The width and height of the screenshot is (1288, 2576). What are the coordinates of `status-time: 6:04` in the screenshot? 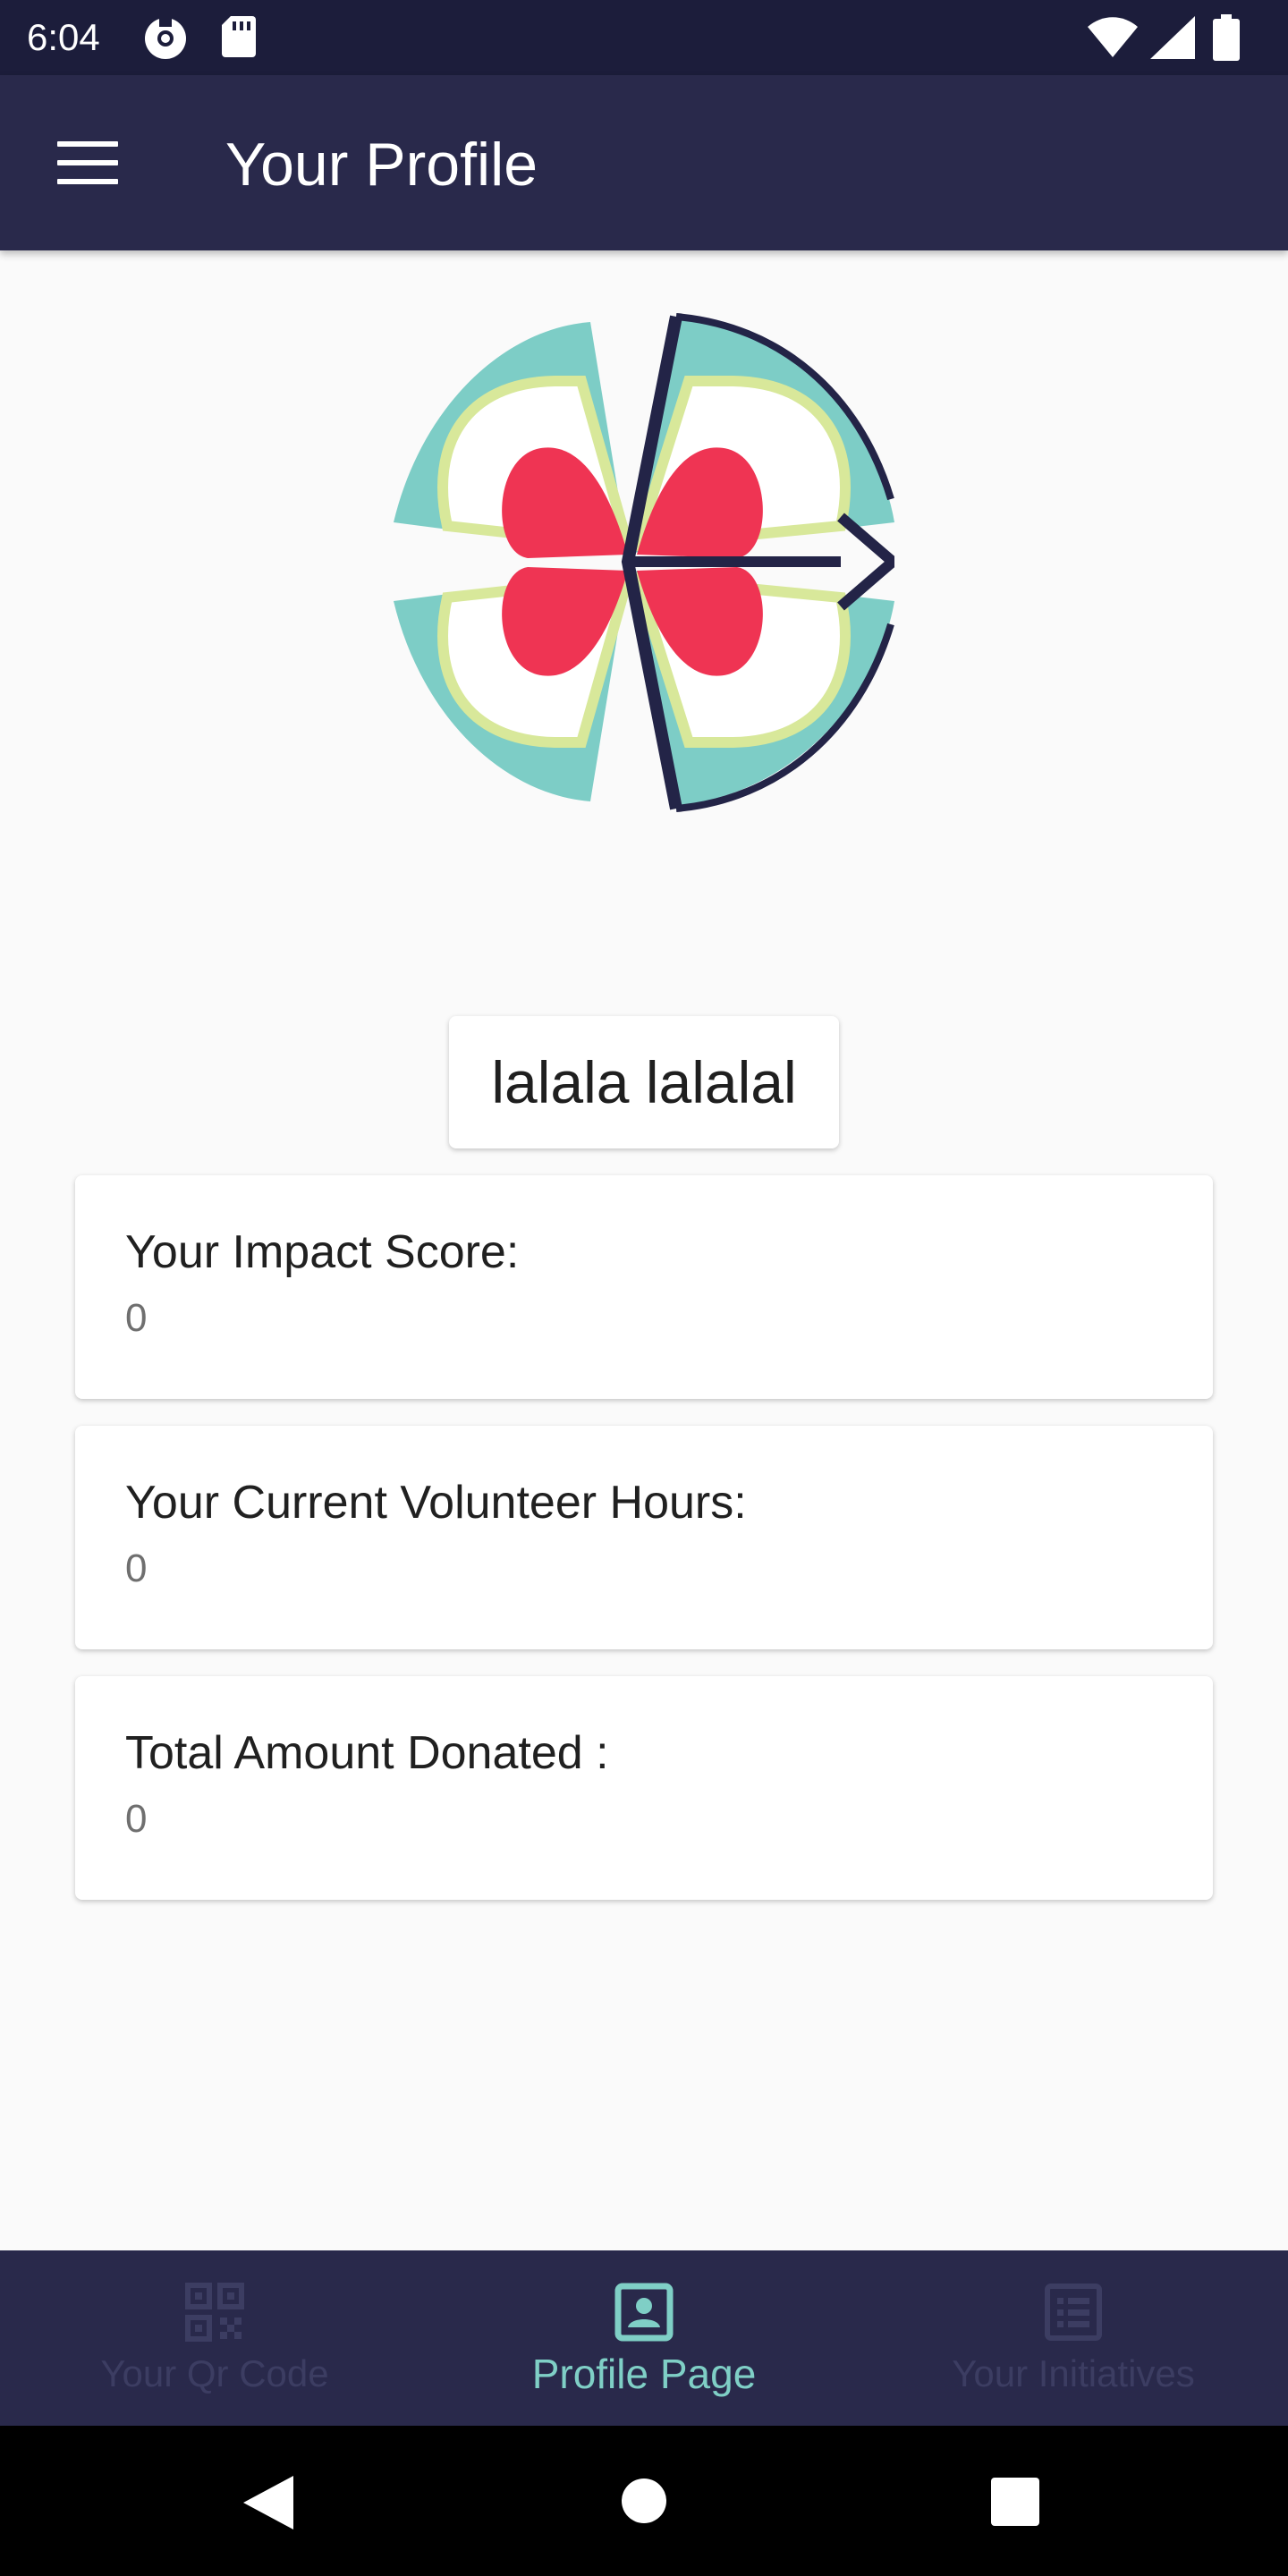 It's located at (63, 37).